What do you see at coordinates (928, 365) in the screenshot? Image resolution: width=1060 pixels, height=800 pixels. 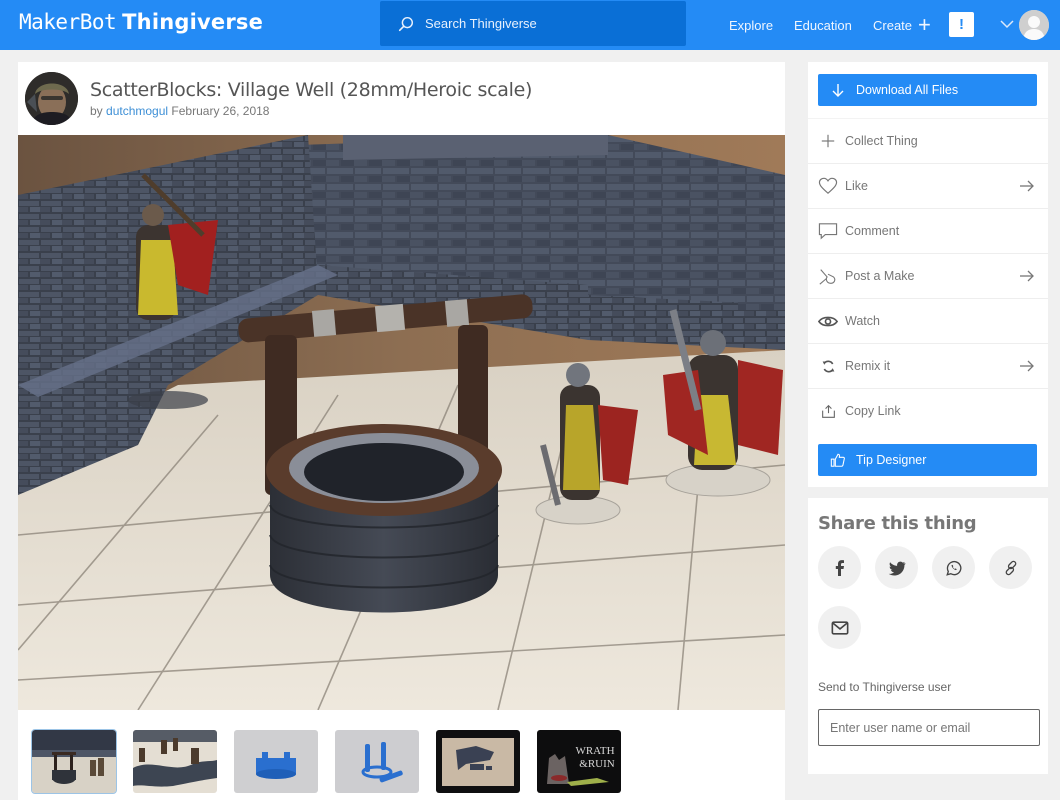 I see `remix-it-action: Remix it` at bounding box center [928, 365].